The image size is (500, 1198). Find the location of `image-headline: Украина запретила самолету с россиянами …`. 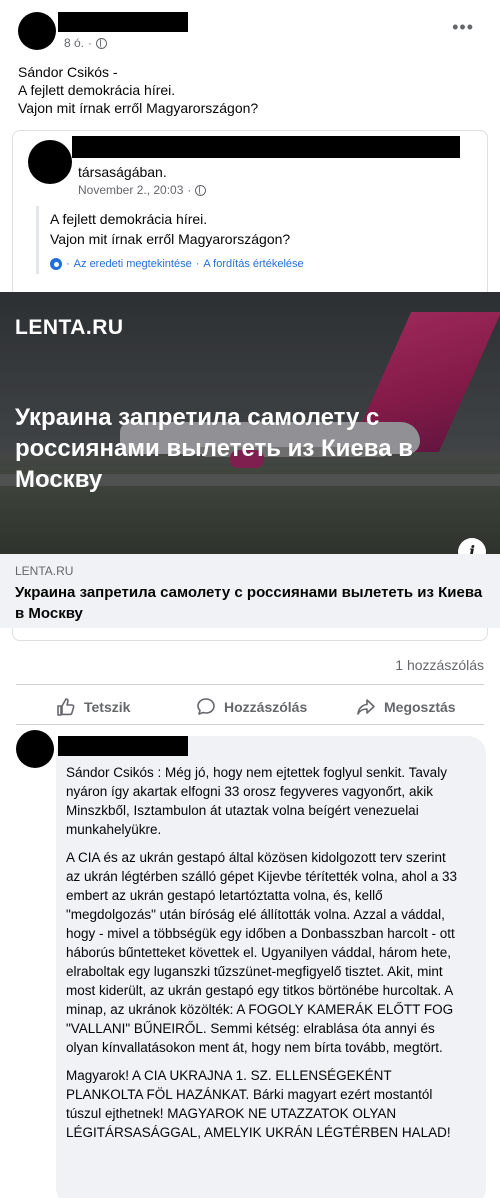

image-headline: Украина запретила самолету с россиянами … is located at coordinates (214, 448).